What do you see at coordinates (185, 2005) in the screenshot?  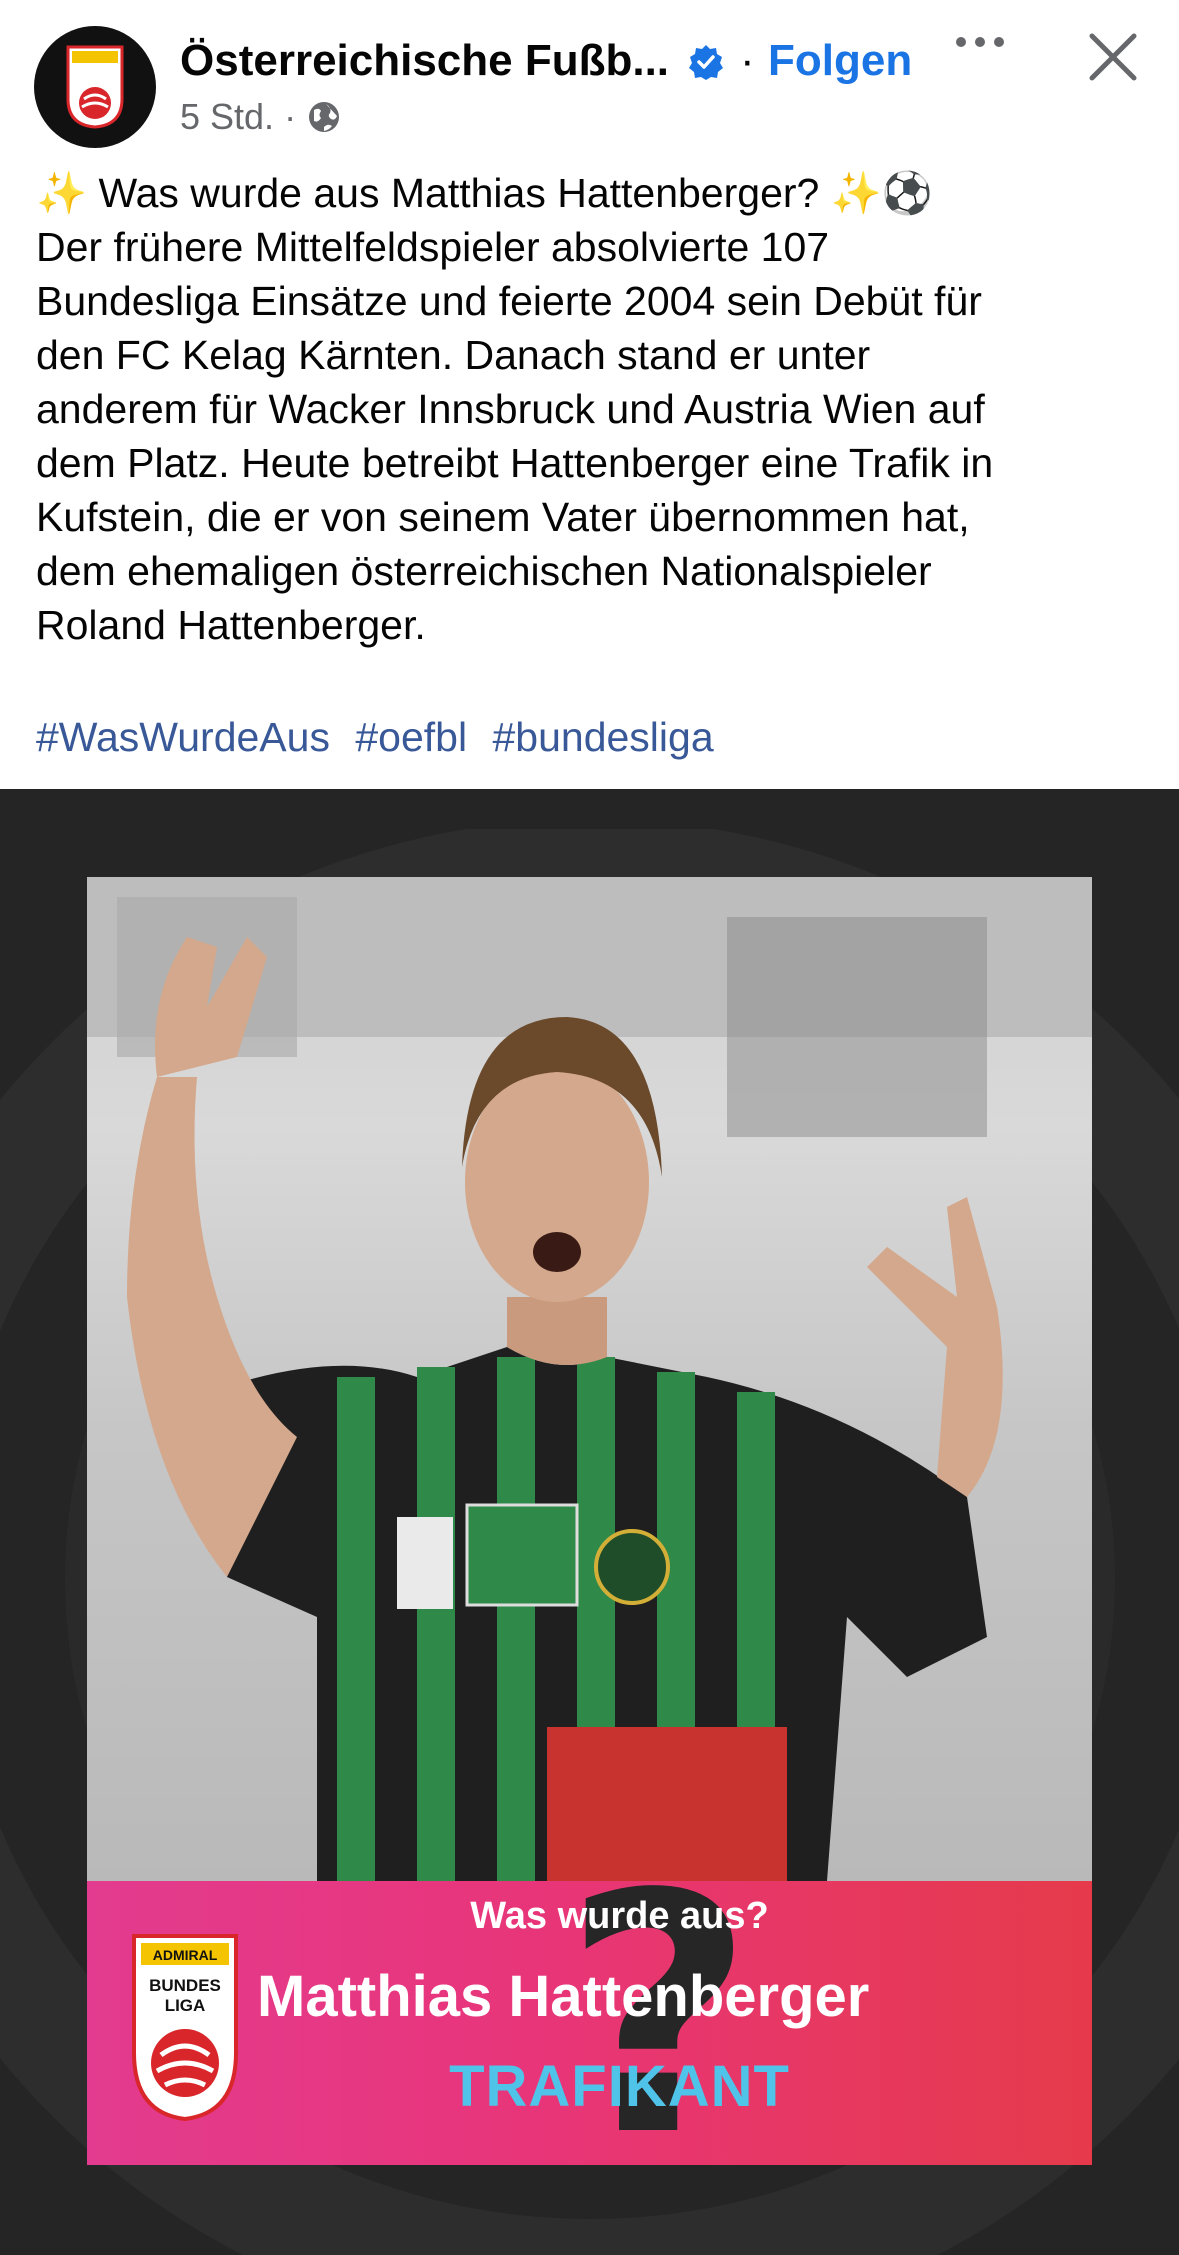 I see `logo-line2-text: LIGA` at bounding box center [185, 2005].